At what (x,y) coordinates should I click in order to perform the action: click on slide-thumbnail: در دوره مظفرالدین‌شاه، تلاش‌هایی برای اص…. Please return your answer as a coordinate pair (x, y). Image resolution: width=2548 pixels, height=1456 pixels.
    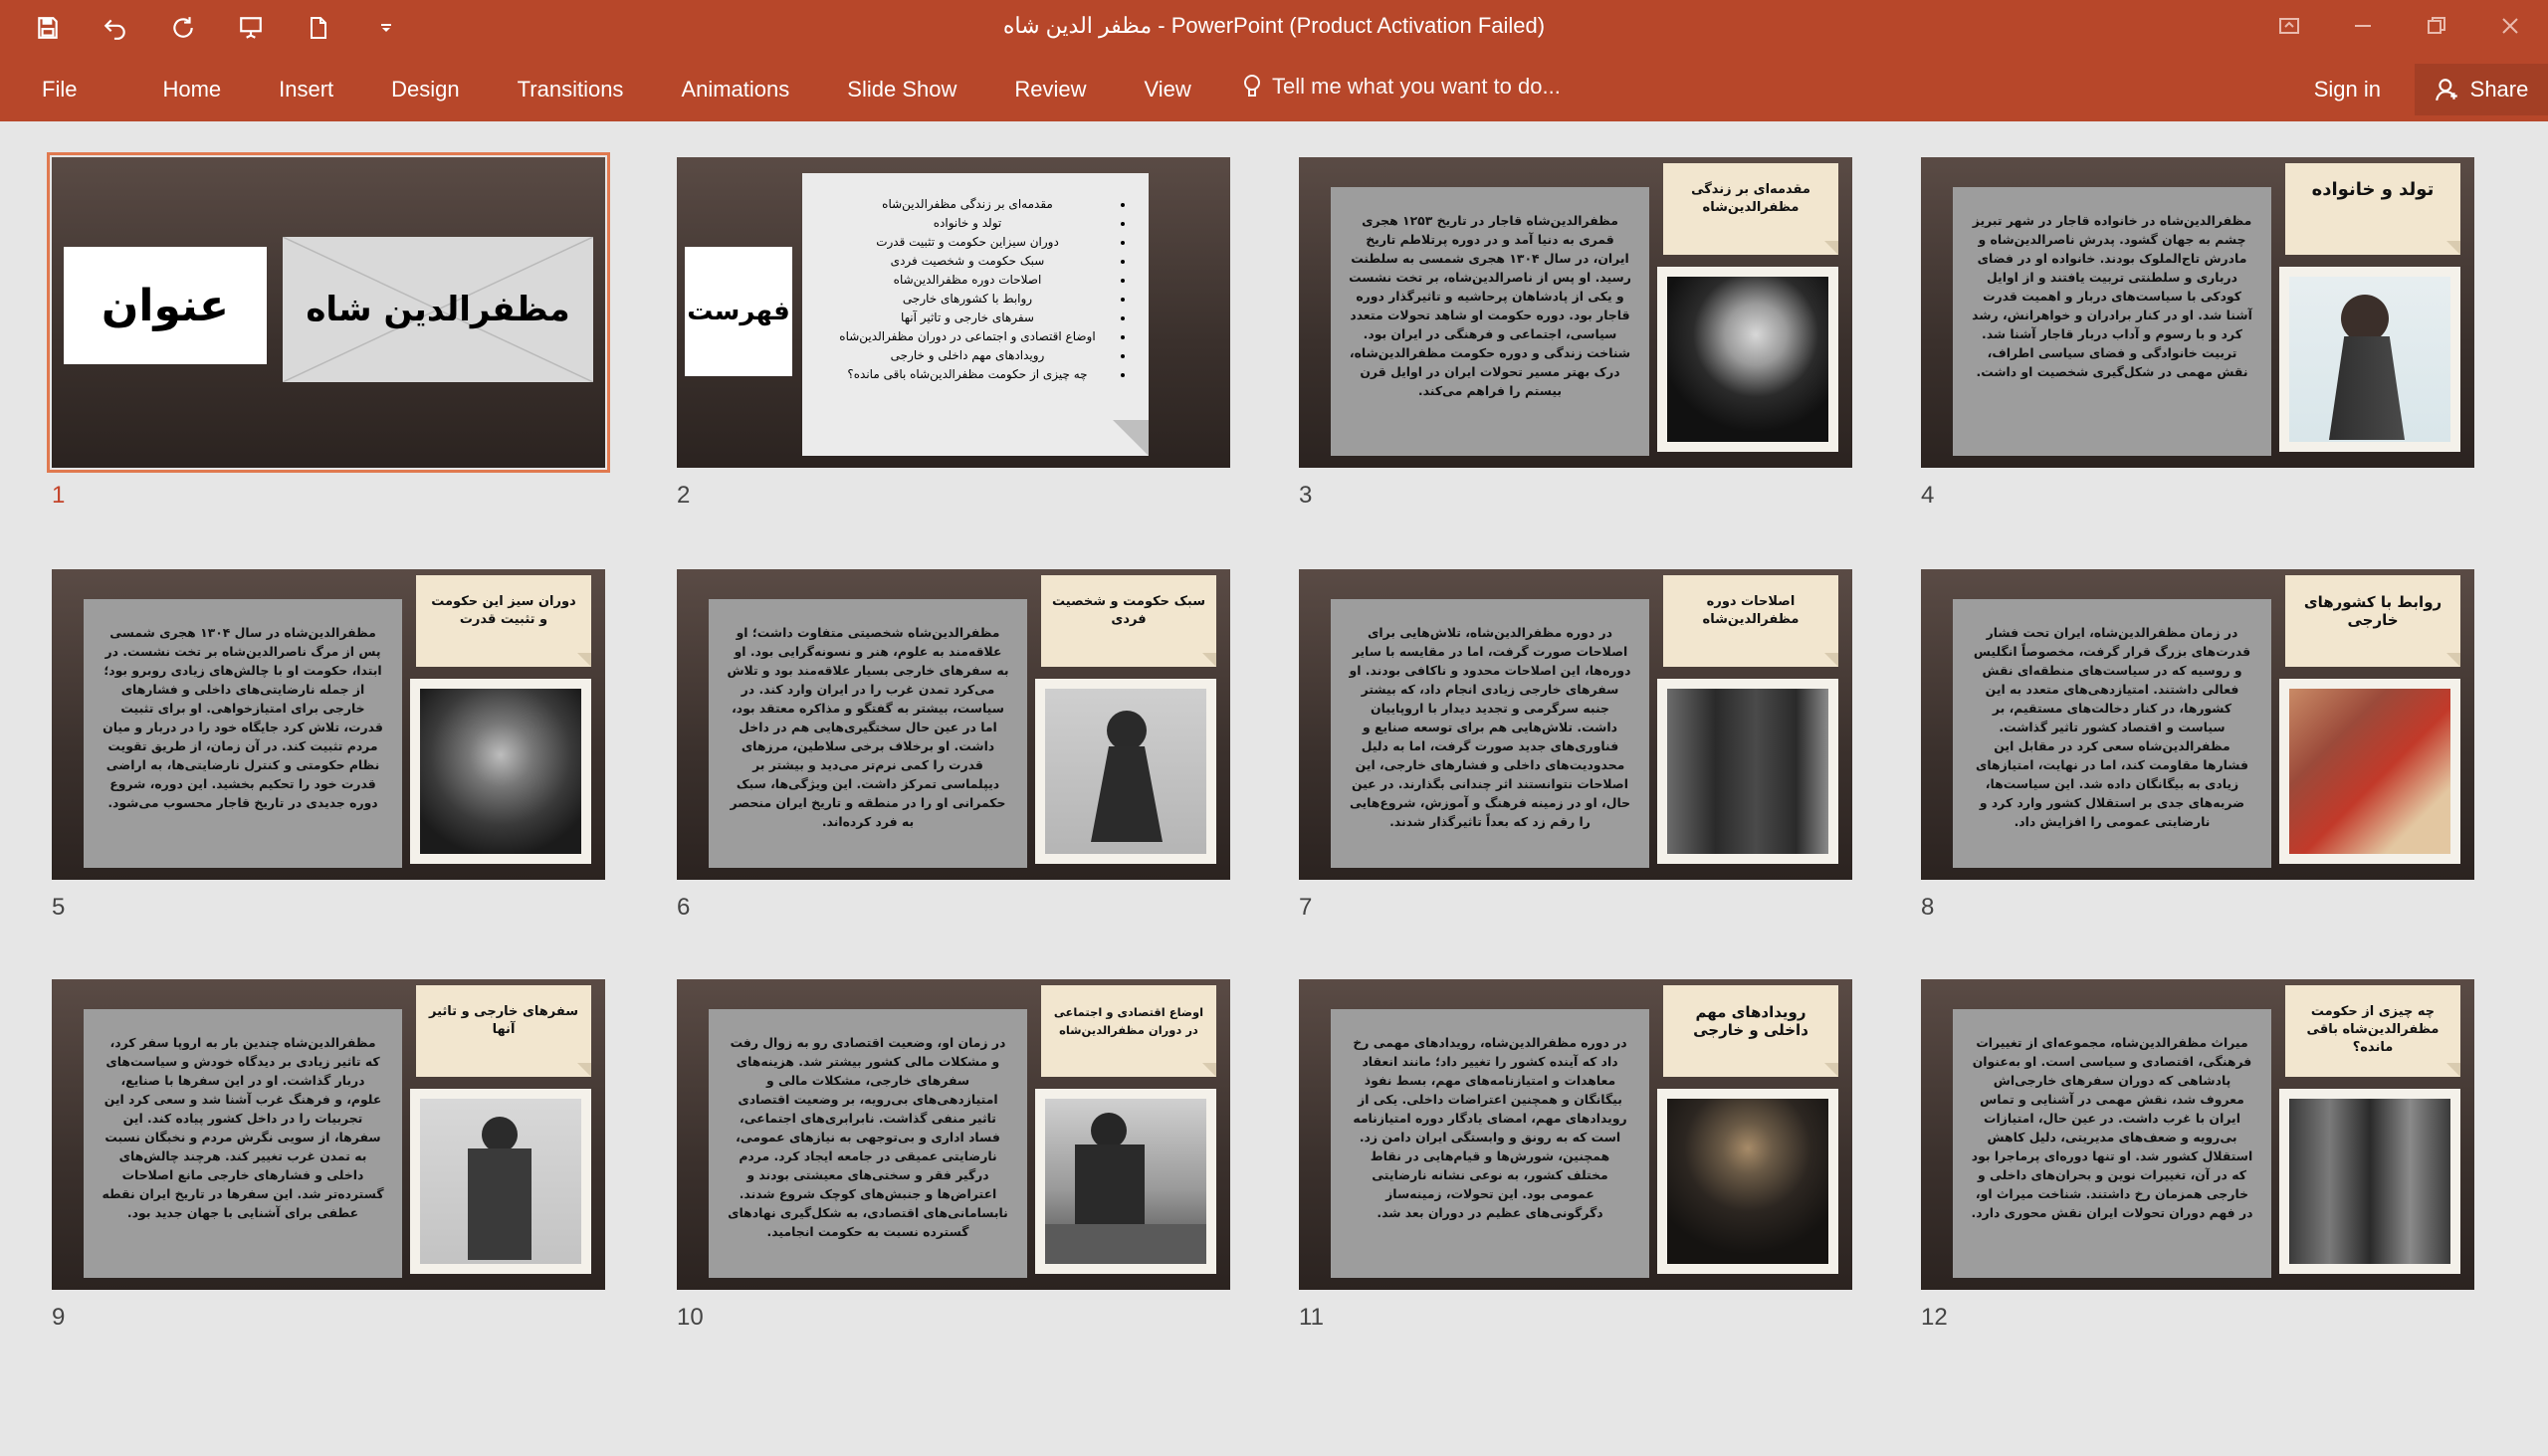
    Looking at the image, I should click on (1575, 724).